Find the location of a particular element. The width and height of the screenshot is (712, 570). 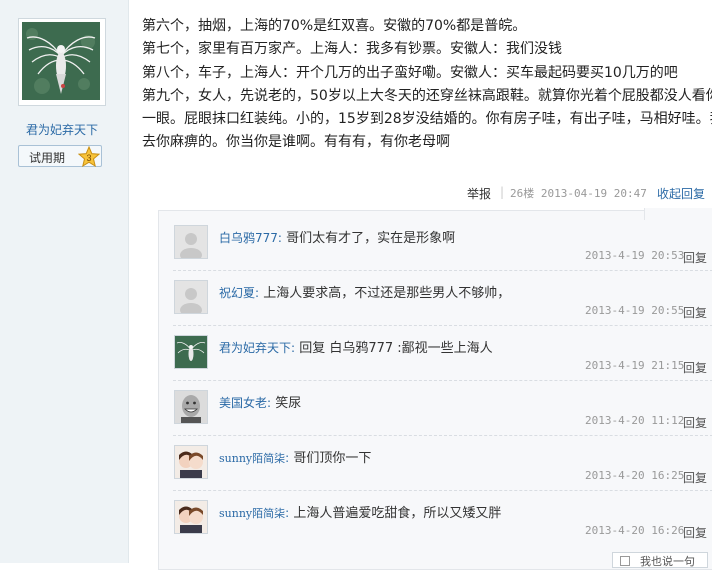

reply-time: 2013-4-19 20:55 is located at coordinates (635, 310).